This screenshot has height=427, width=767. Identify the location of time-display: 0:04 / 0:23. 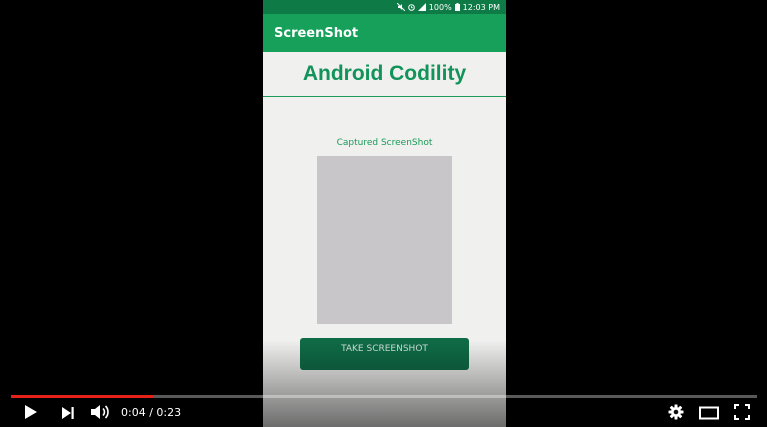
(151, 412).